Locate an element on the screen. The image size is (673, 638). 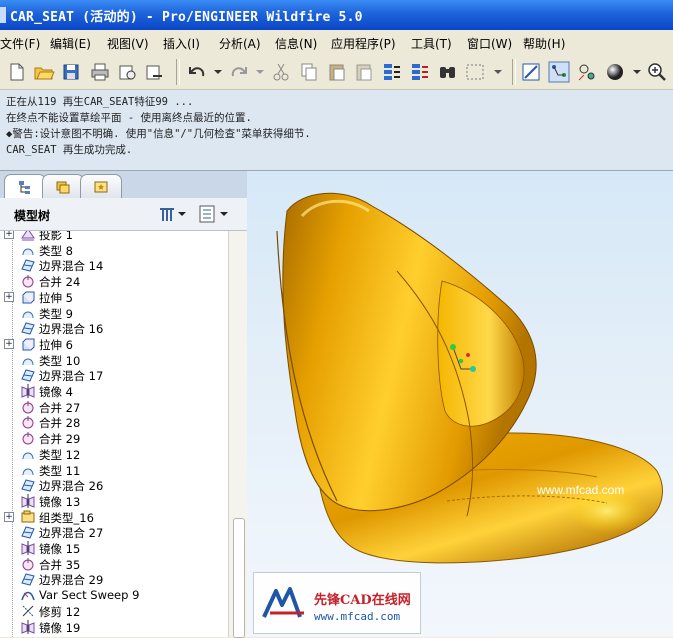
settings-icon is located at coordinates (173, 214).